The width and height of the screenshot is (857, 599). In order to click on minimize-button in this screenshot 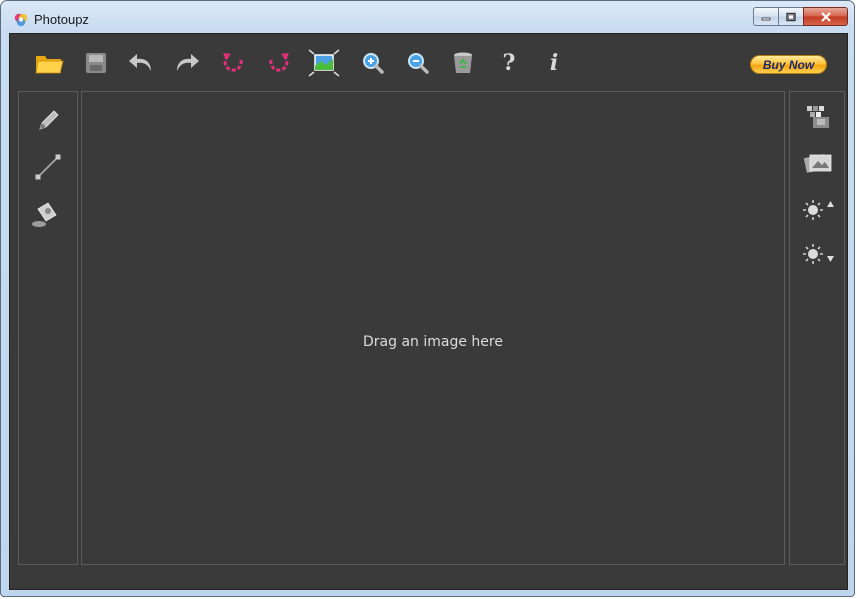, I will do `click(765, 16)`.